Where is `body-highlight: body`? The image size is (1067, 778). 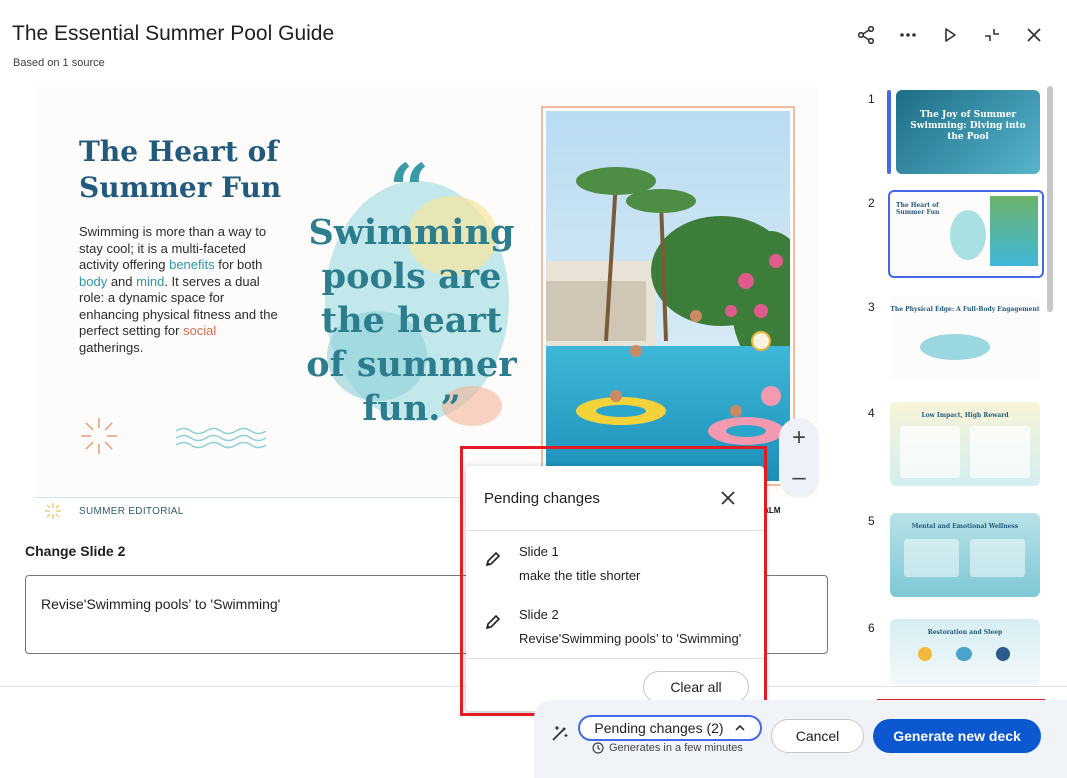
body-highlight: body is located at coordinates (93, 281).